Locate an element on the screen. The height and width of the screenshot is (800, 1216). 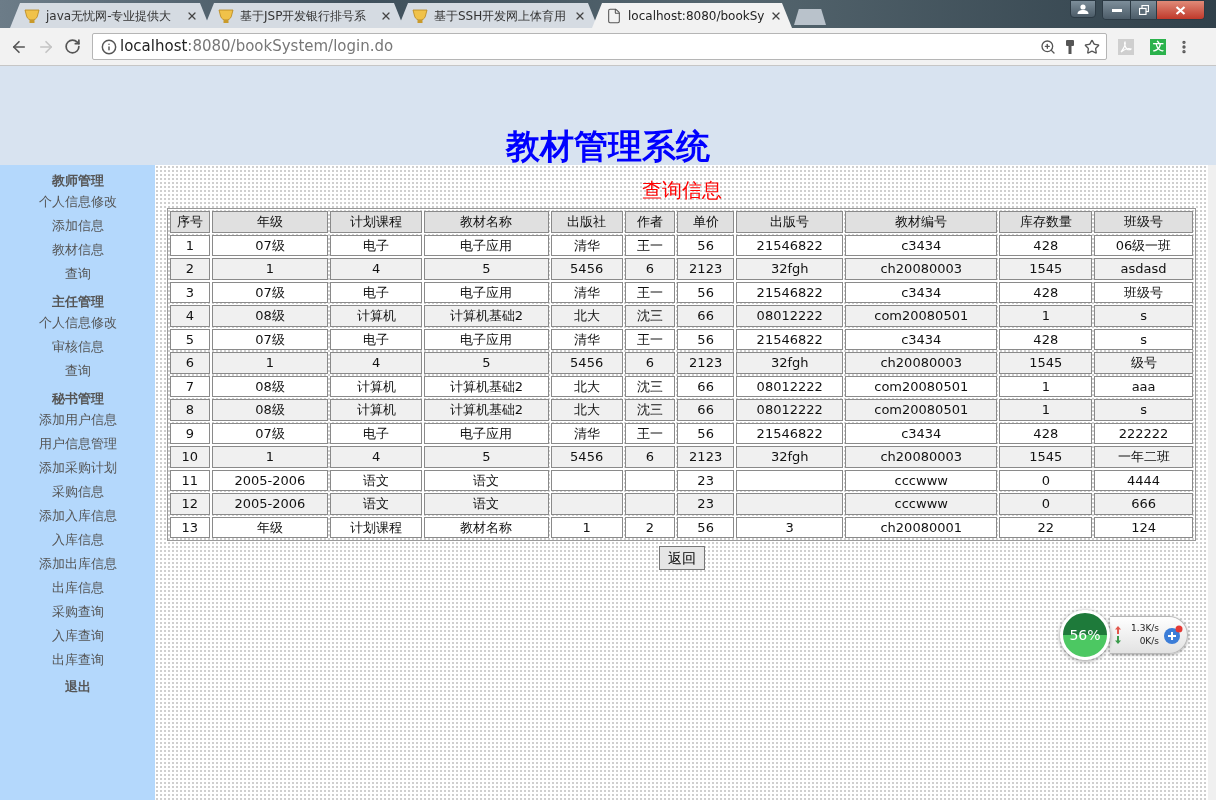
url-text: localhost:8080/bookSystem/login.do is located at coordinates (257, 47).